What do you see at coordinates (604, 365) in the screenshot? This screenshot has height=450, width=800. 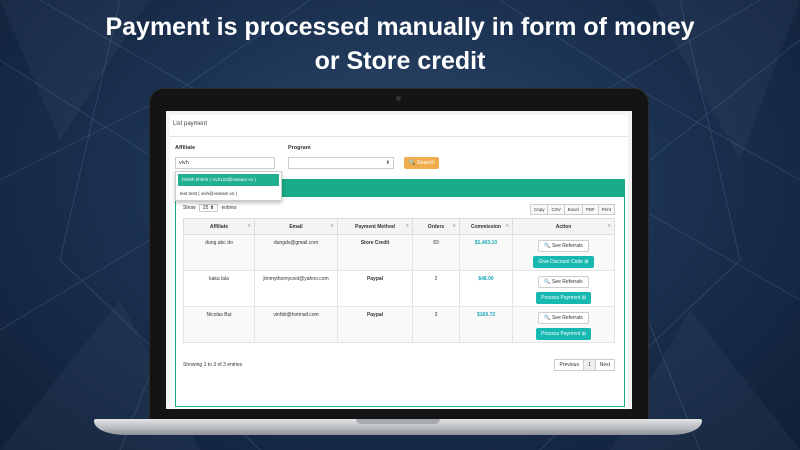 I see `next-button: Next` at bounding box center [604, 365].